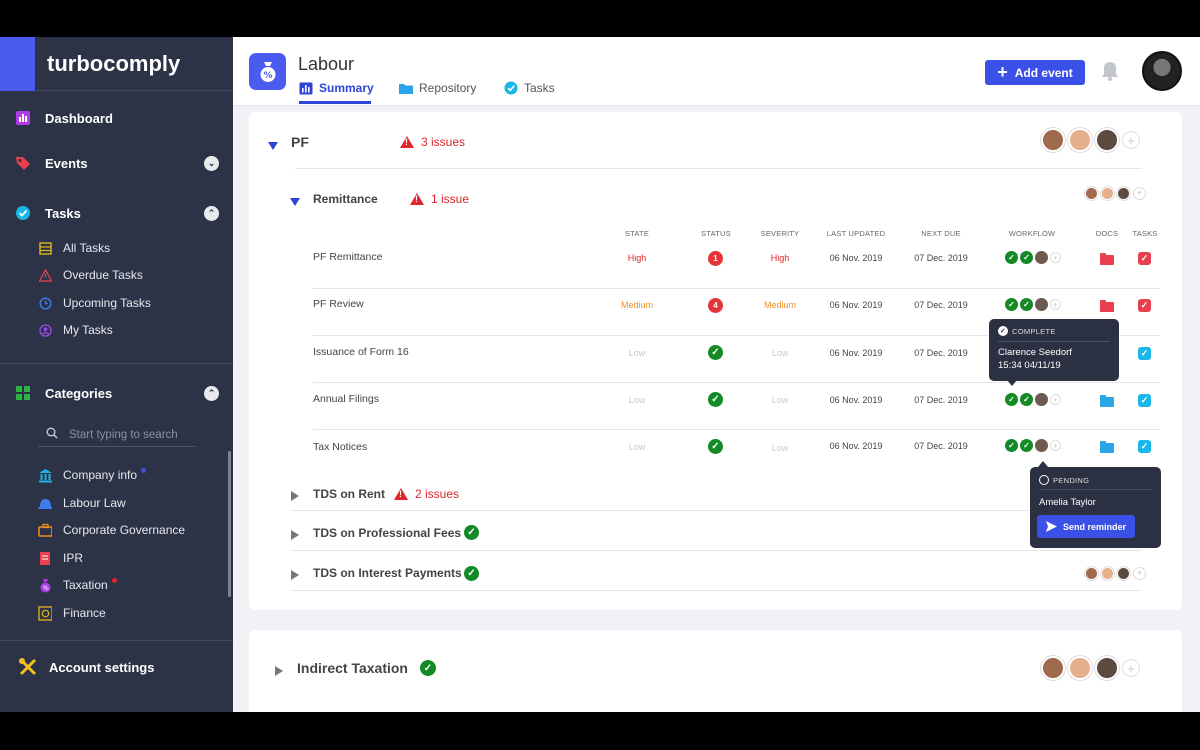 This screenshot has height=750, width=1200. What do you see at coordinates (1086, 526) in the screenshot?
I see `send-reminder-button: Send reminder` at bounding box center [1086, 526].